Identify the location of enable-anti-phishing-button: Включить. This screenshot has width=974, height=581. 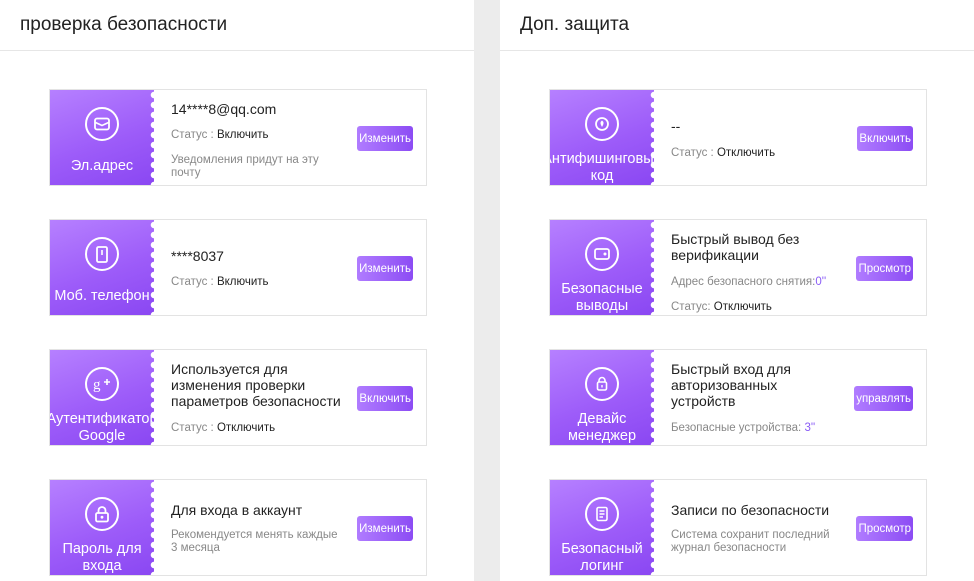
(885, 138).